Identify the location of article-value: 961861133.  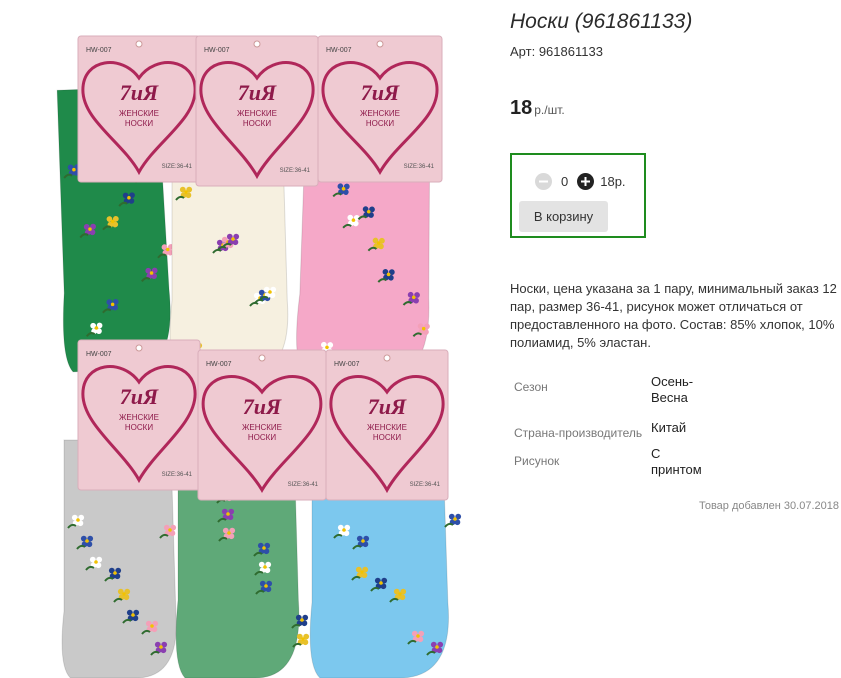
(570, 51).